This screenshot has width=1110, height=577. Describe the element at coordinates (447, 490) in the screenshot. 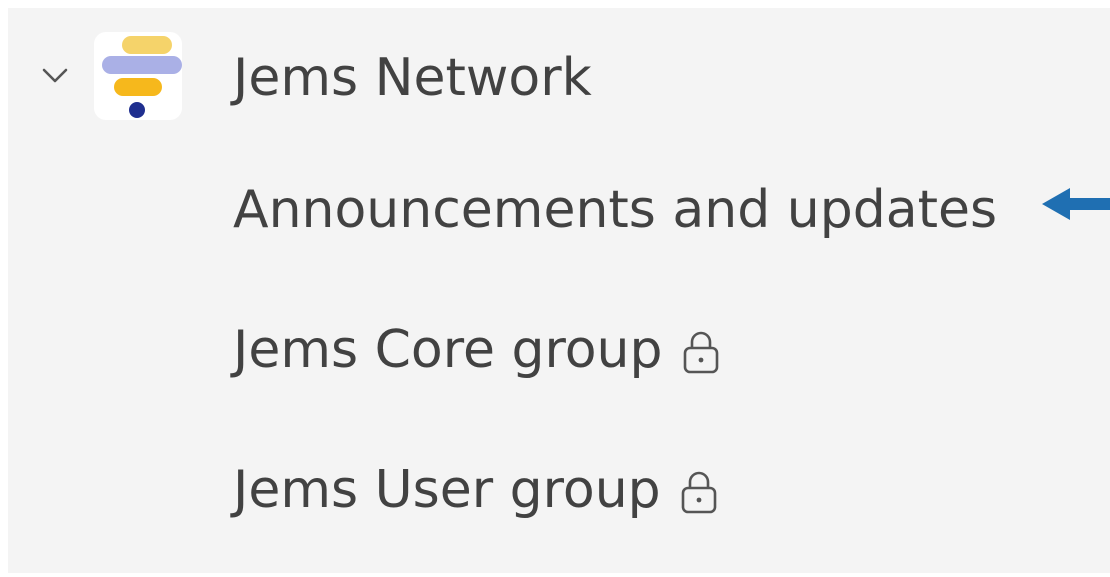

I see `channel-label: Jems User group` at that location.